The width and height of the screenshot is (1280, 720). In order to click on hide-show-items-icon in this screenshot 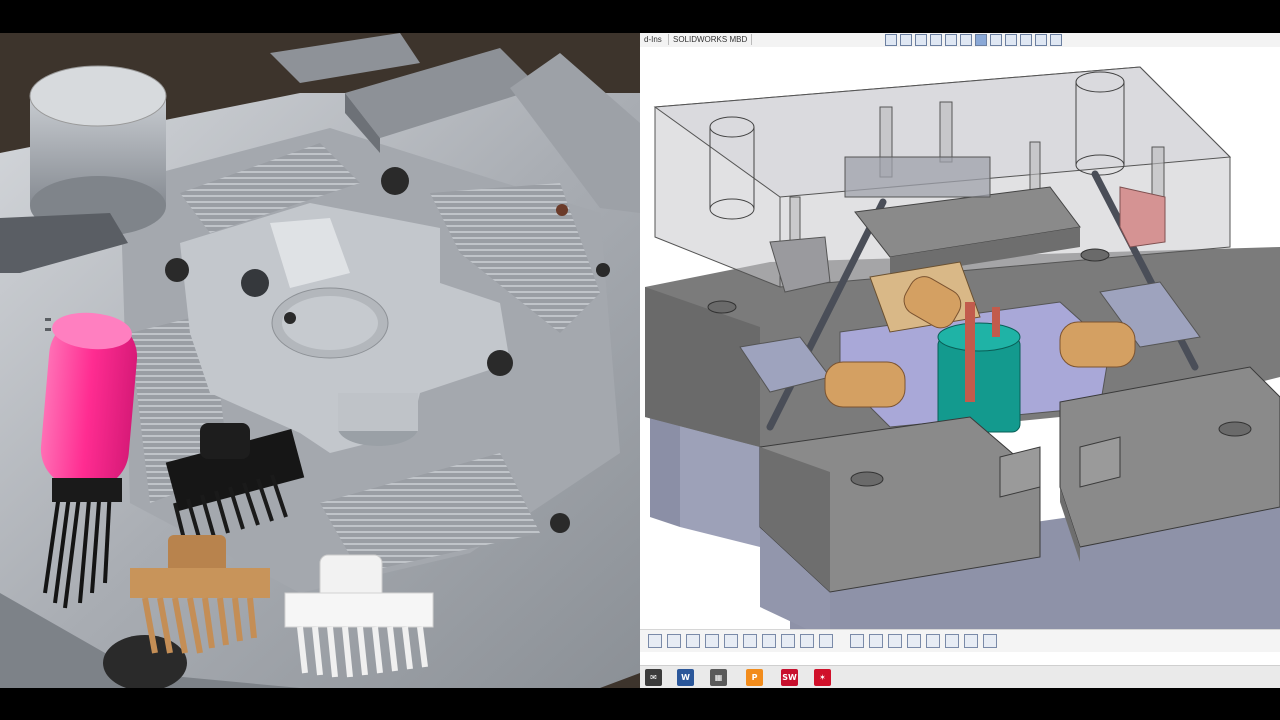, I will do `click(996, 40)`.